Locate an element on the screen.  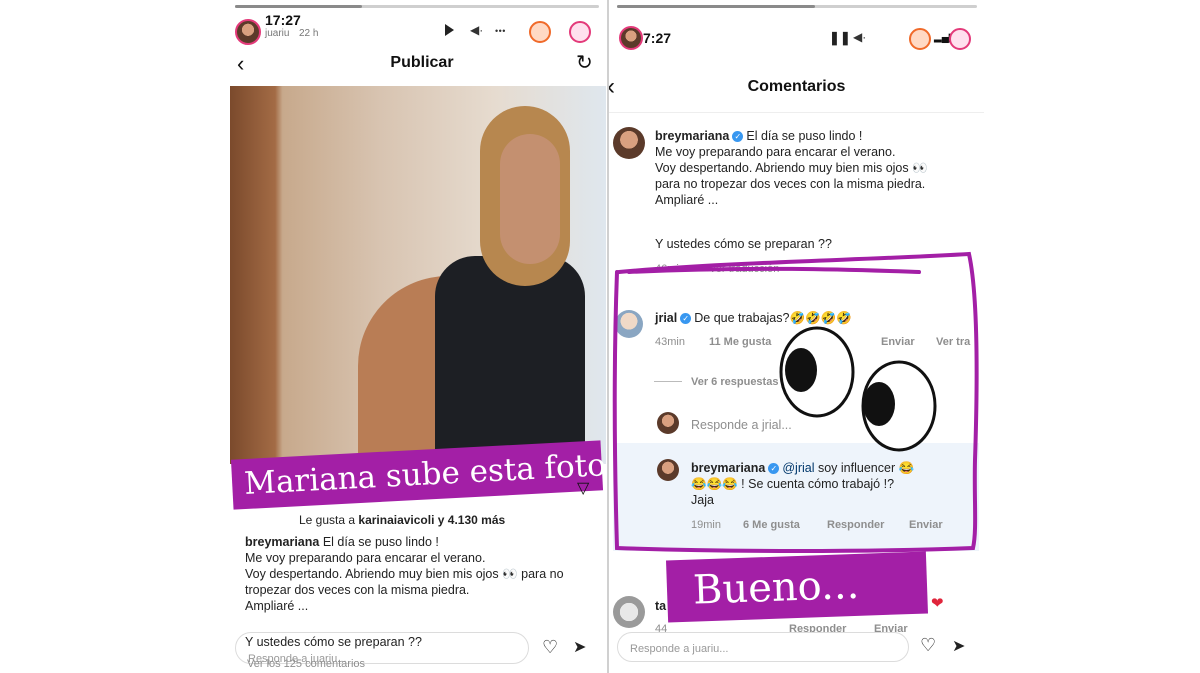
liked-by: Le gusta a karinaiavicoli y 4.130 más is located at coordinates (402, 520).